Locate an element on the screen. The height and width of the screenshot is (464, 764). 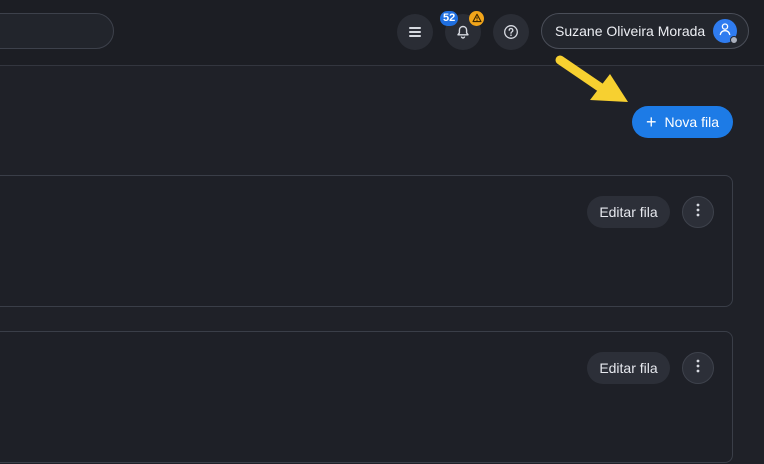
notification-count-badge: 52 is located at coordinates (449, 18).